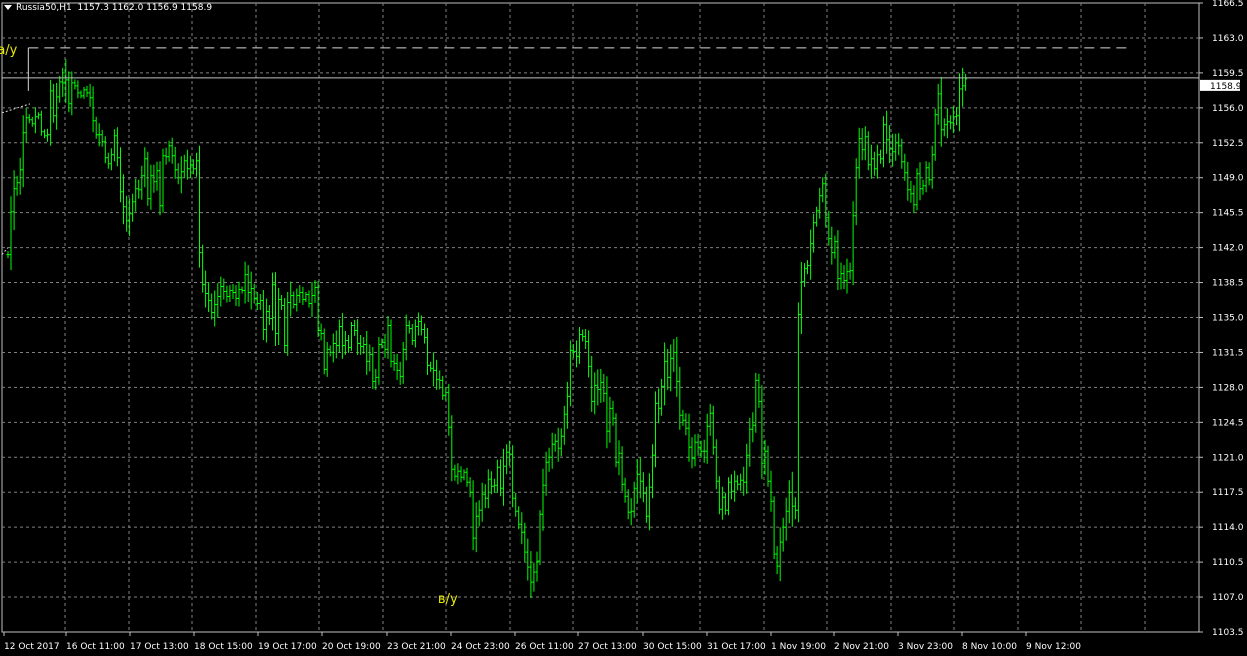  What do you see at coordinates (544, 647) in the screenshot?
I see `x-tick-label: 26 Oct 11:00` at bounding box center [544, 647].